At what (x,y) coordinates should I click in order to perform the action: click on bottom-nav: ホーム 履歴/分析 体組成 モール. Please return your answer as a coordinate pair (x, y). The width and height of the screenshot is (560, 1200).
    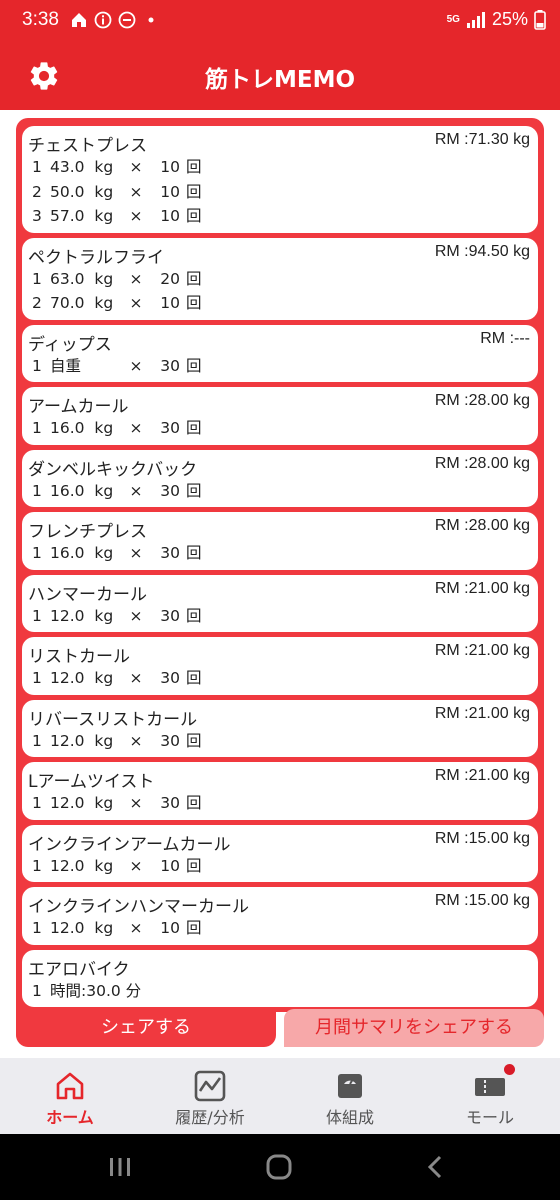
    Looking at the image, I should click on (280, 1096).